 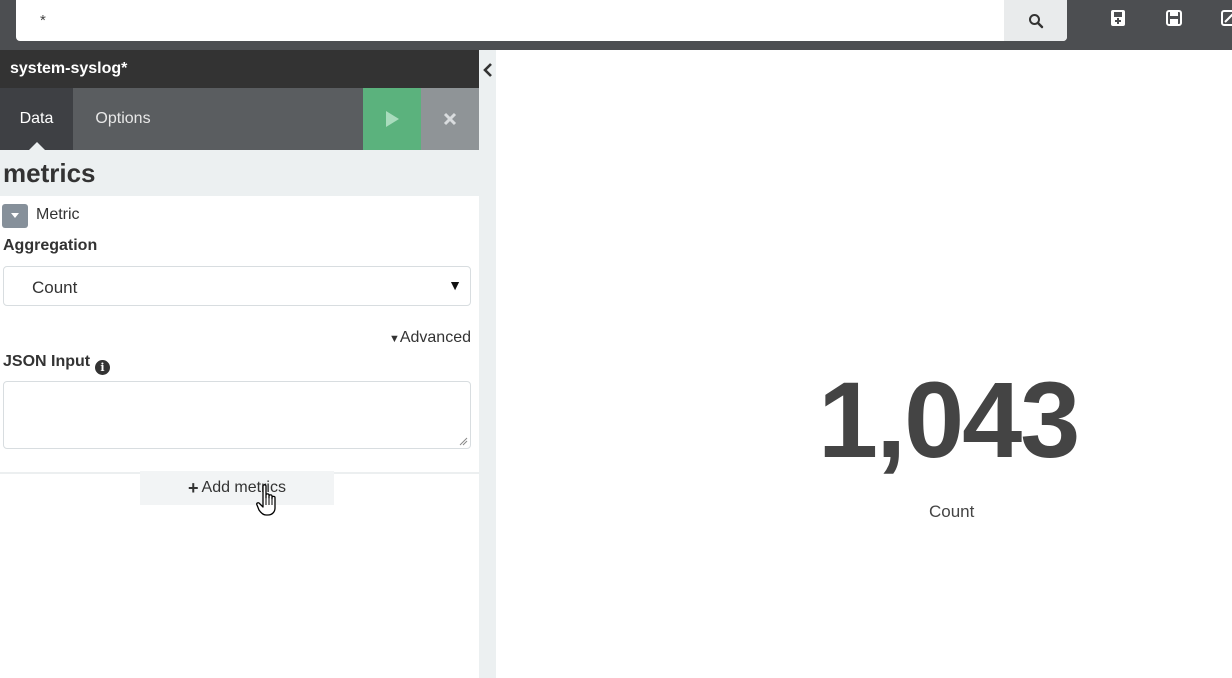 I want to click on sidebar-tabs: Data Options, so click(x=239, y=119).